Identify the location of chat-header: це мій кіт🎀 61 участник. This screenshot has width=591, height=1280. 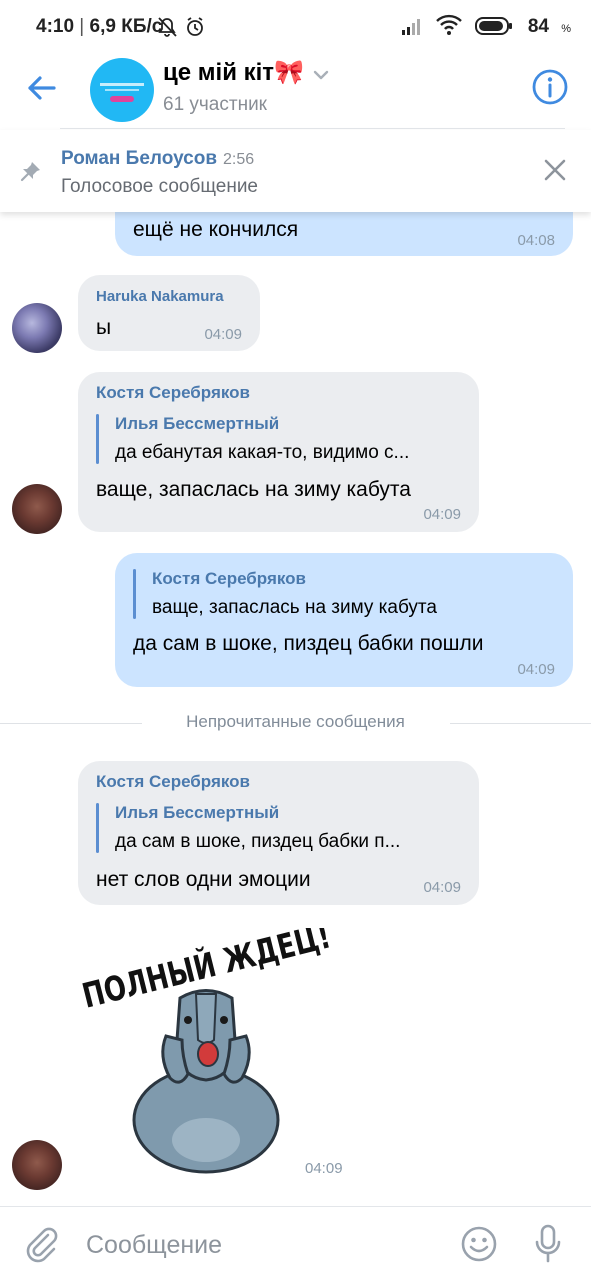
(295, 92).